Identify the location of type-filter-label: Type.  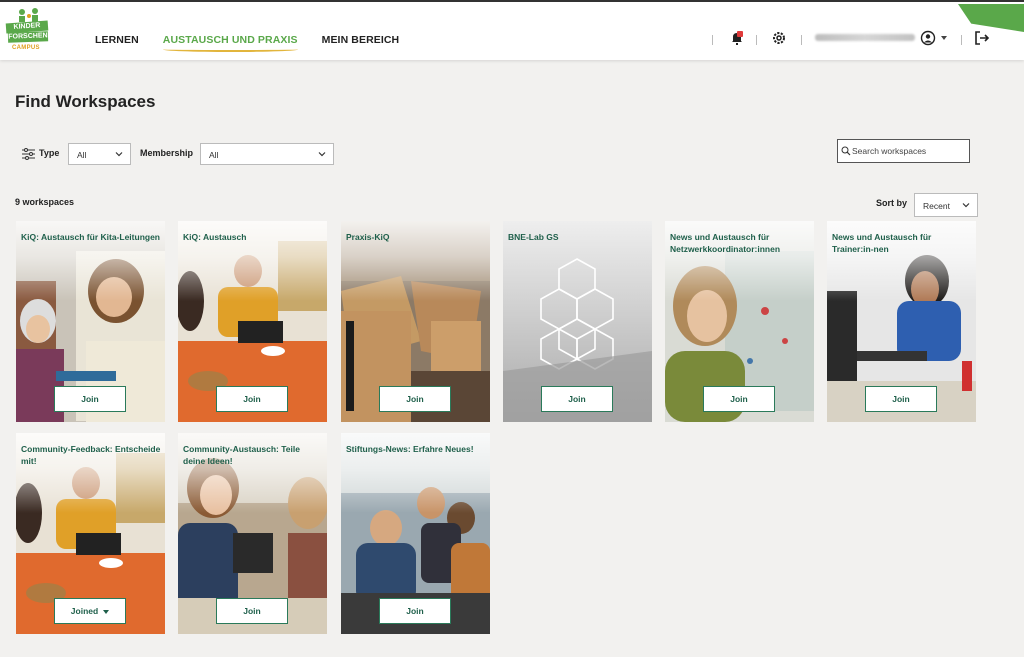
(49, 153).